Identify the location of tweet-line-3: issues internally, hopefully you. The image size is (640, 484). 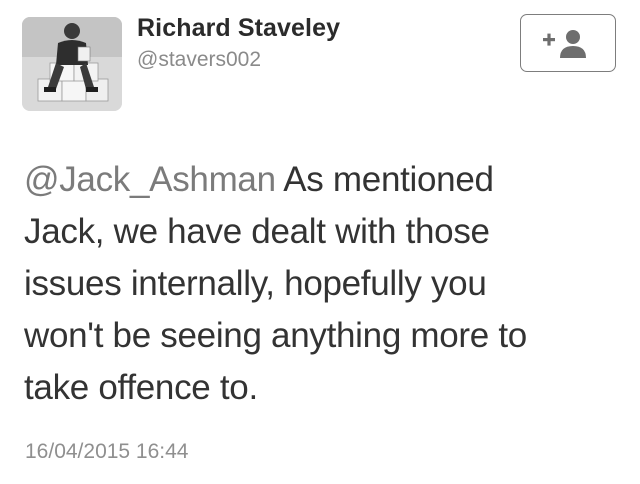
(255, 283).